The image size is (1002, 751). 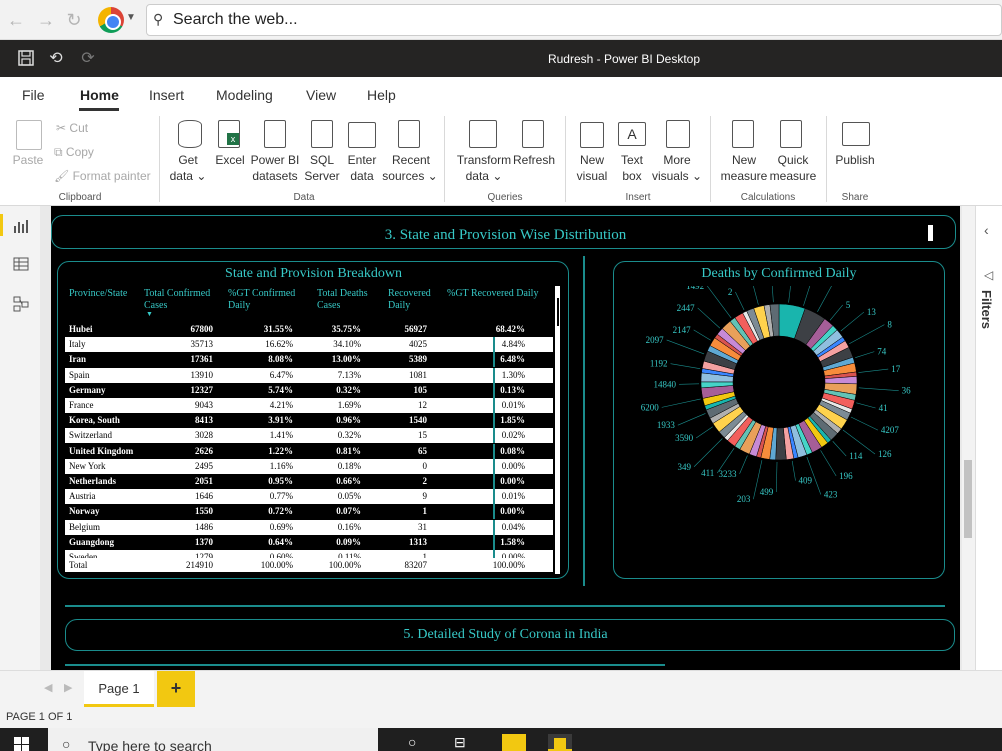 I want to click on column-header: %GT Confirmed Daily, so click(x=268, y=300).